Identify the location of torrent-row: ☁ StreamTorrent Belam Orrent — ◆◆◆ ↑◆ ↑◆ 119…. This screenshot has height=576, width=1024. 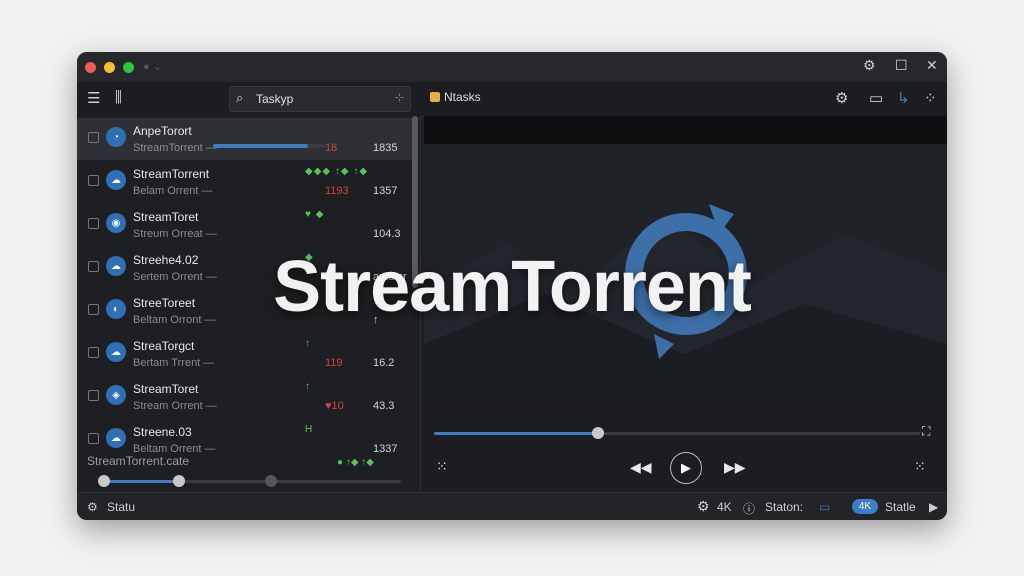
(244, 182).